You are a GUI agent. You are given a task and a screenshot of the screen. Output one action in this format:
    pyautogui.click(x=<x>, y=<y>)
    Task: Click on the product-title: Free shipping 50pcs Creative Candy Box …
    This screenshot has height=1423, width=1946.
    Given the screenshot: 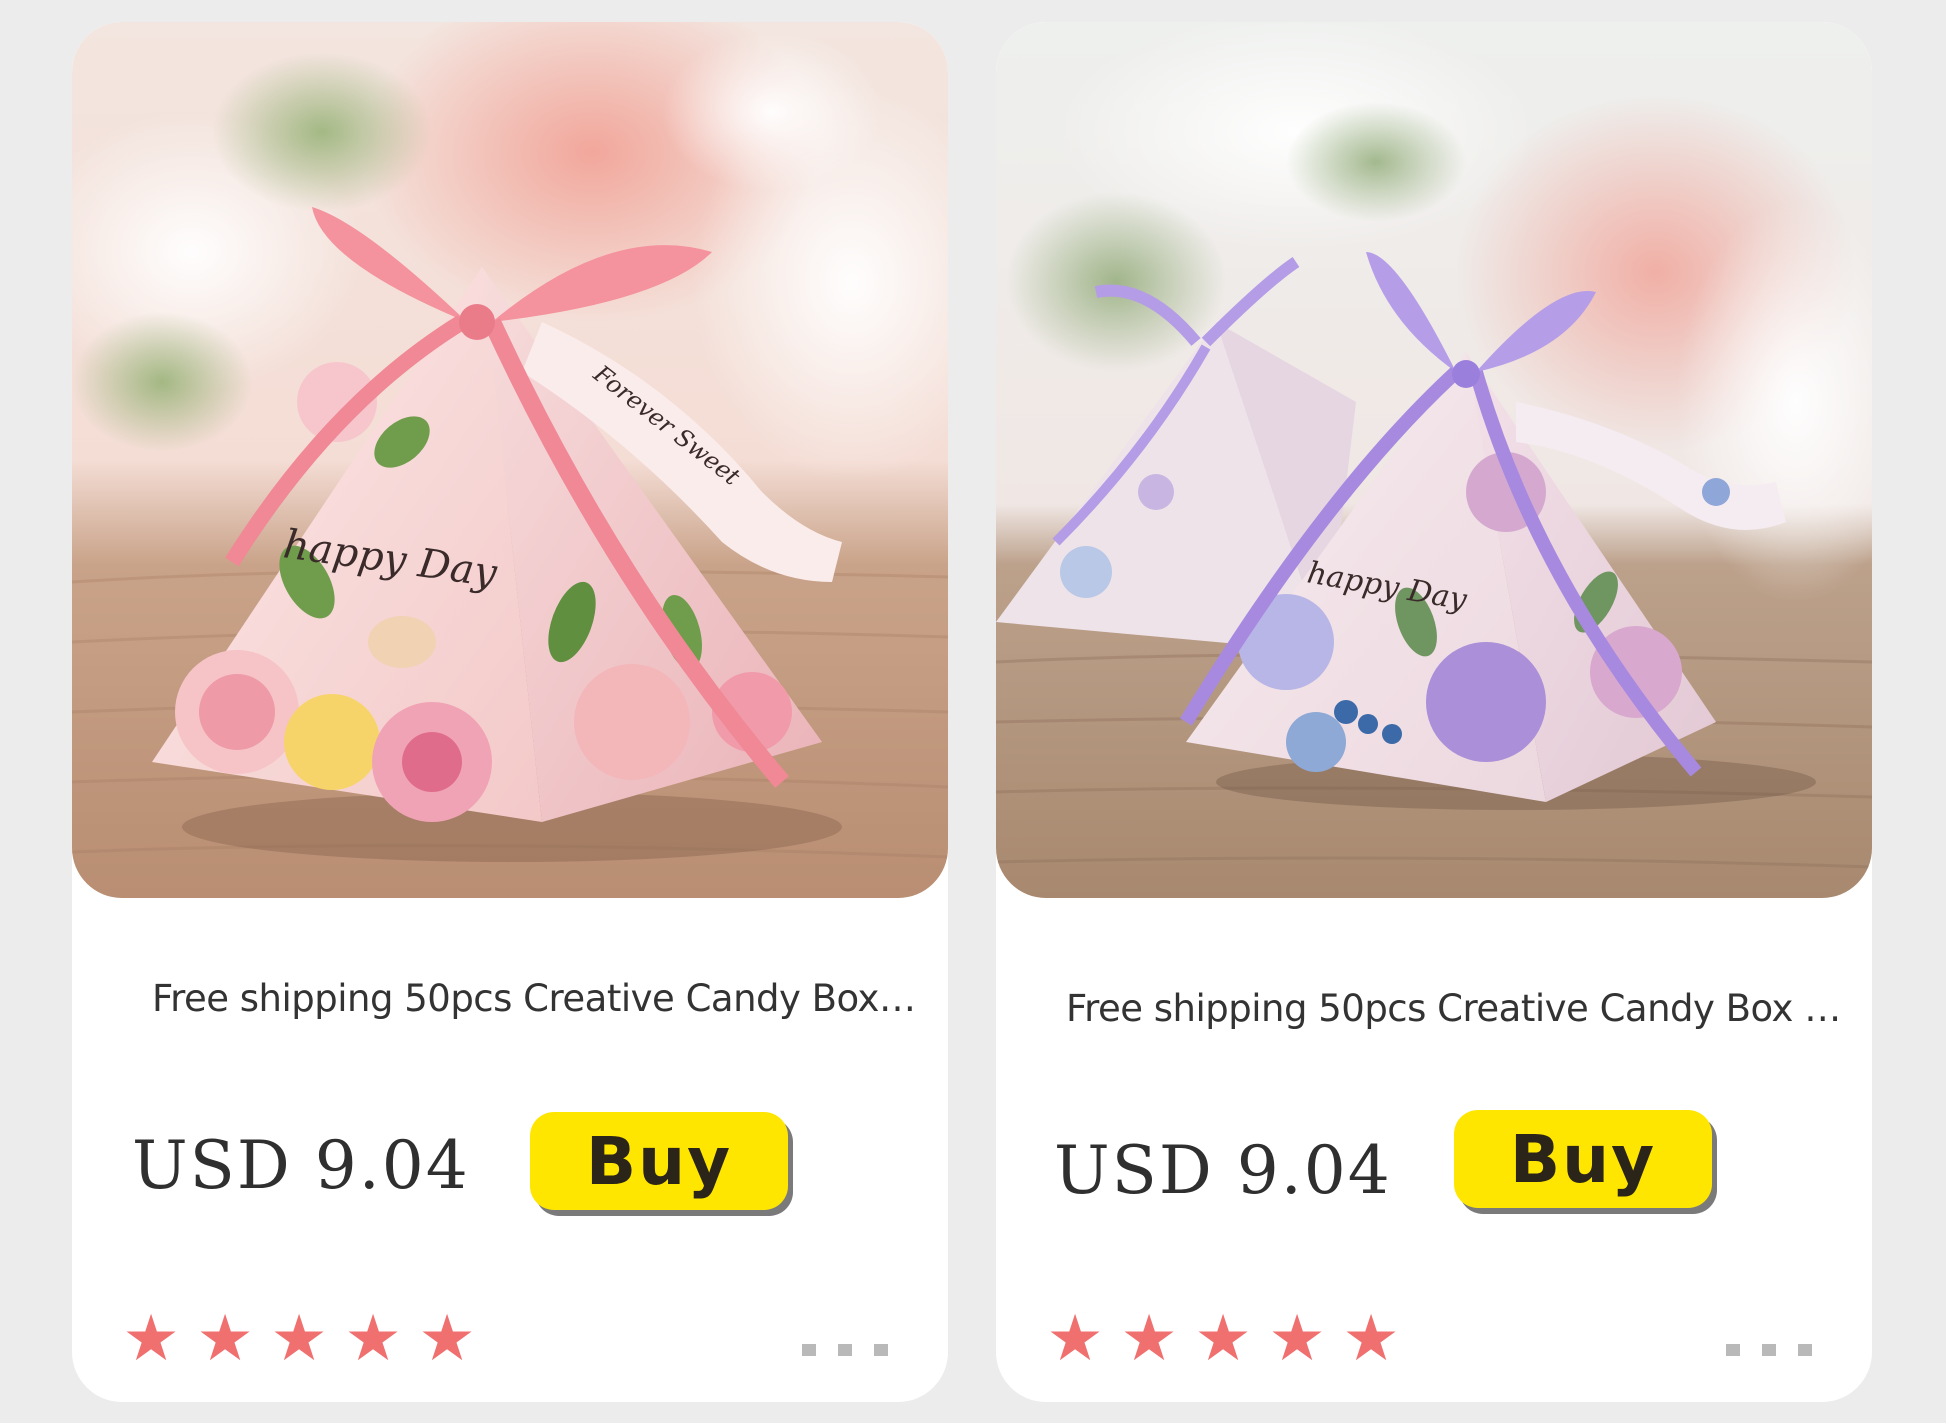 What is the action you would take?
    pyautogui.click(x=1453, y=1008)
    